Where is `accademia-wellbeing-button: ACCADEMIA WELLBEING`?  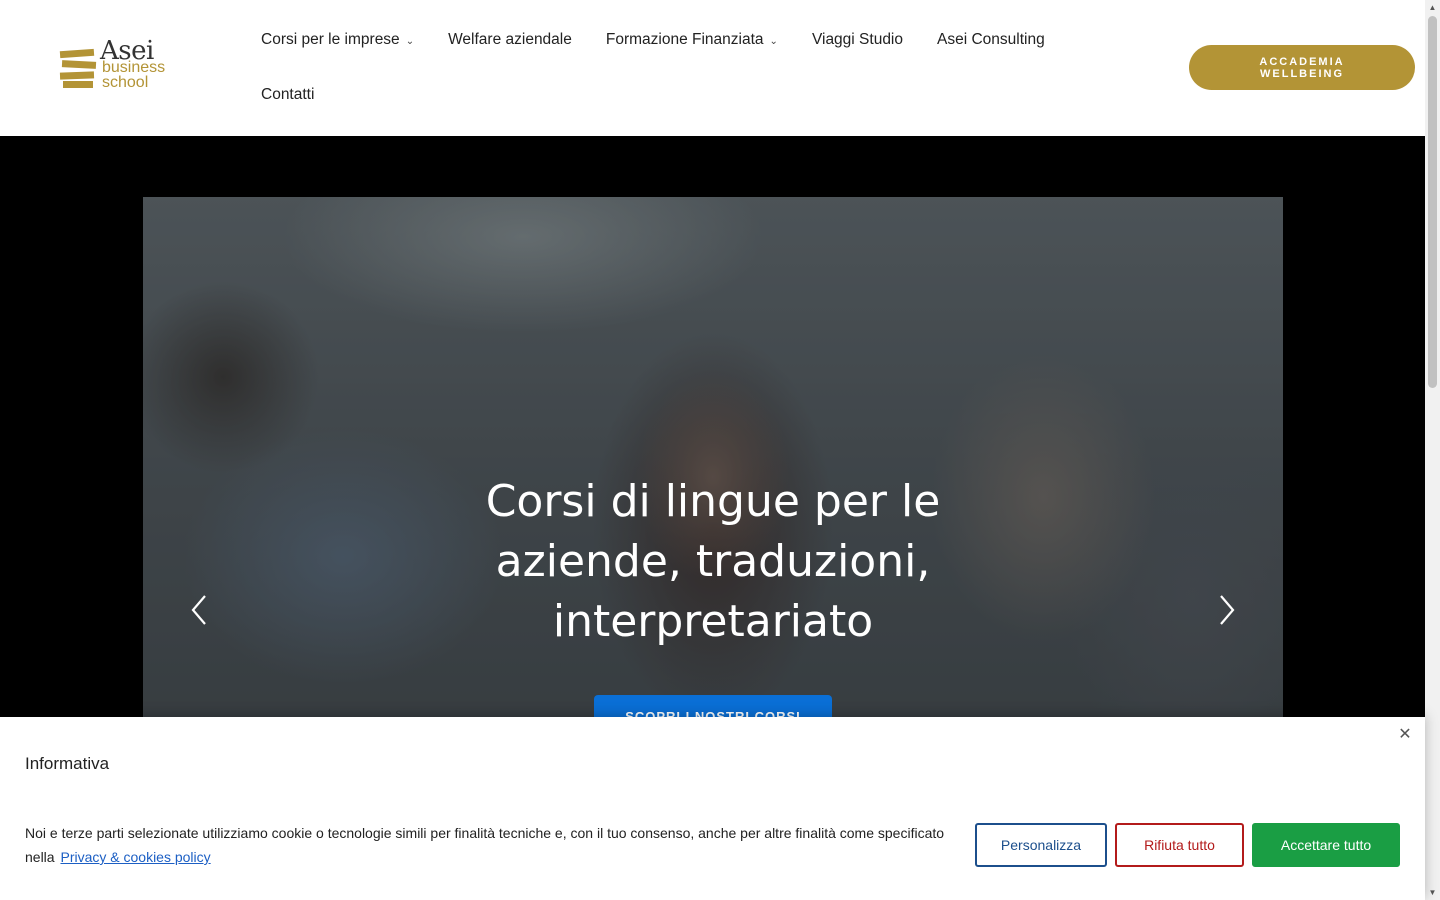
accademia-wellbeing-button: ACCADEMIA WELLBEING is located at coordinates (1302, 67).